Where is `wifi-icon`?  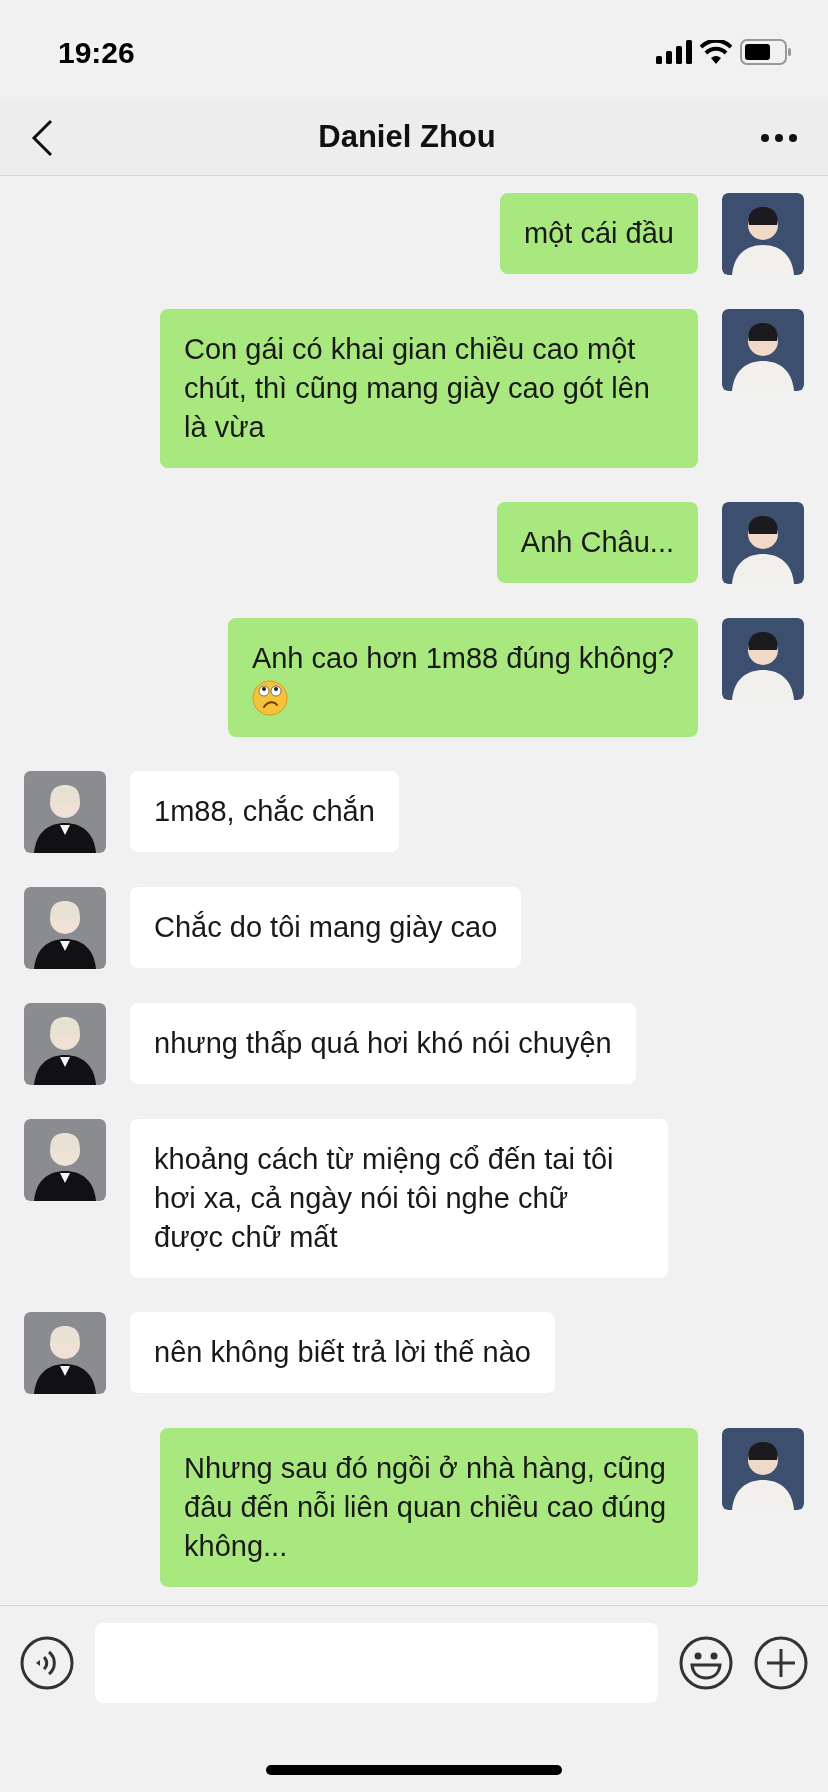
wifi-icon is located at coordinates (716, 52).